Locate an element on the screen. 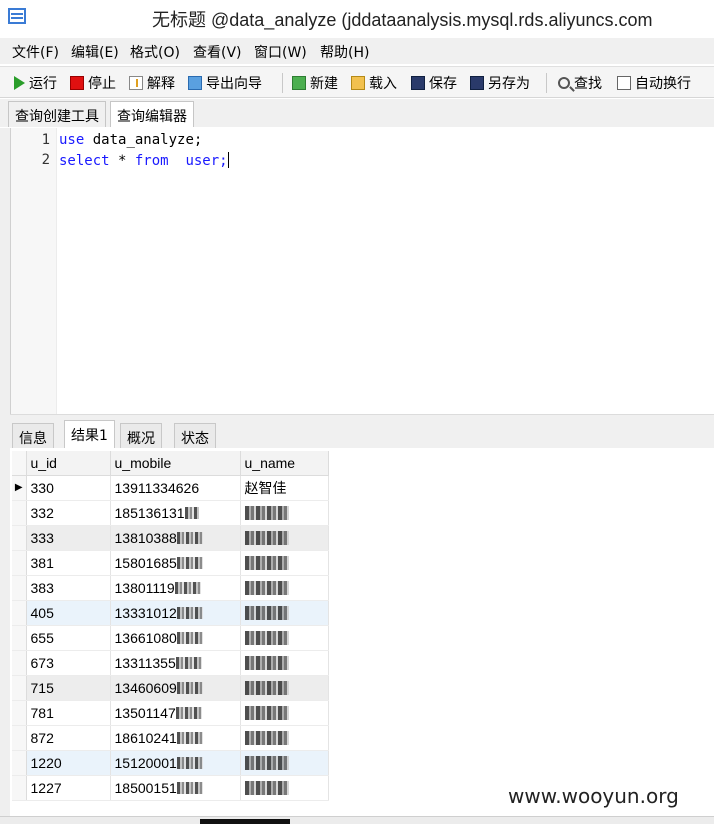 The width and height of the screenshot is (714, 824). cell-u-id: 381 is located at coordinates (68, 563).